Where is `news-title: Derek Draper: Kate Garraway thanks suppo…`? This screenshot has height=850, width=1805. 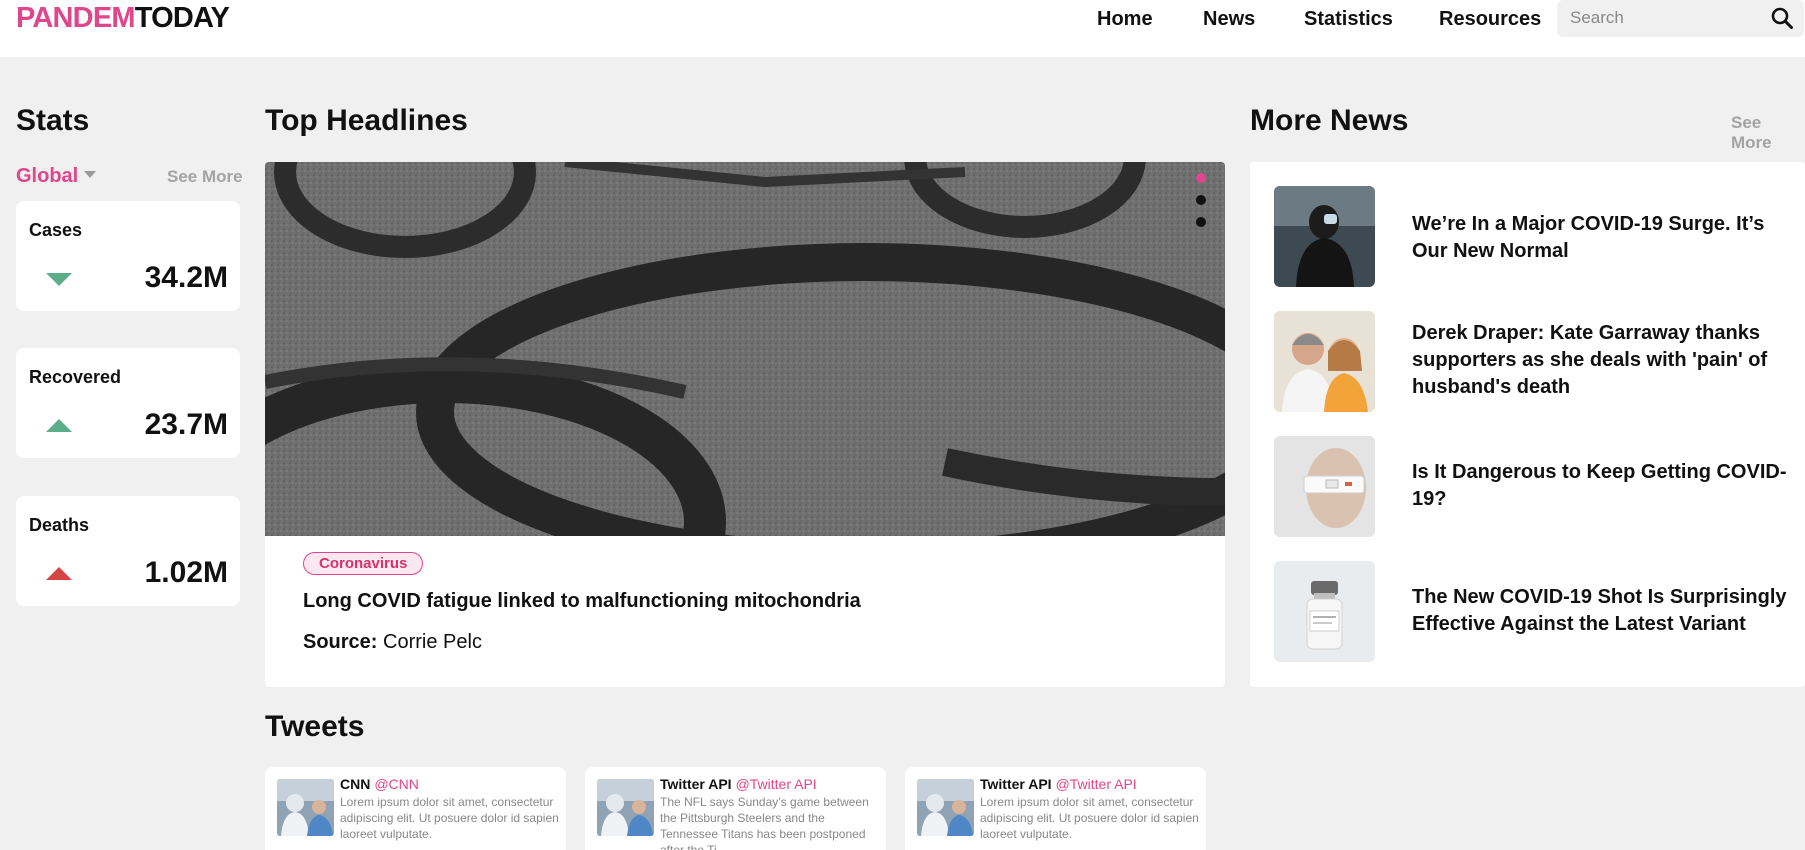
news-title: Derek Draper: Kate Garraway thanks suppo… is located at coordinates (1590, 360).